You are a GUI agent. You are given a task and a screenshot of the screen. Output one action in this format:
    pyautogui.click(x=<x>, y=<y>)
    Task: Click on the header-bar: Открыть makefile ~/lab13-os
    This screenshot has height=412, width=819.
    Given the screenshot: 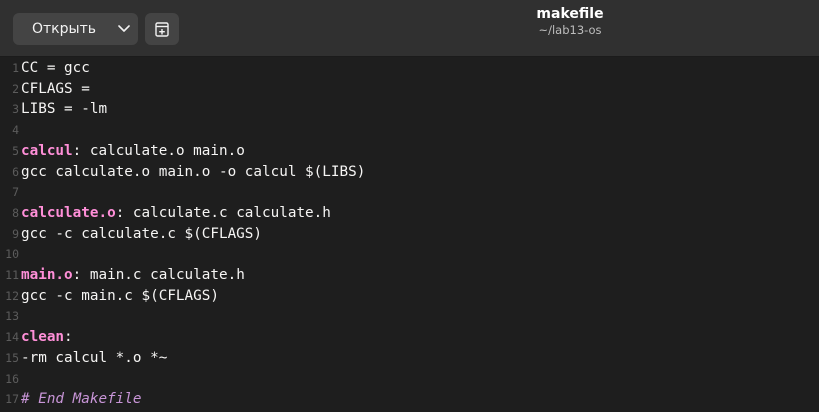 What is the action you would take?
    pyautogui.click(x=409, y=28)
    